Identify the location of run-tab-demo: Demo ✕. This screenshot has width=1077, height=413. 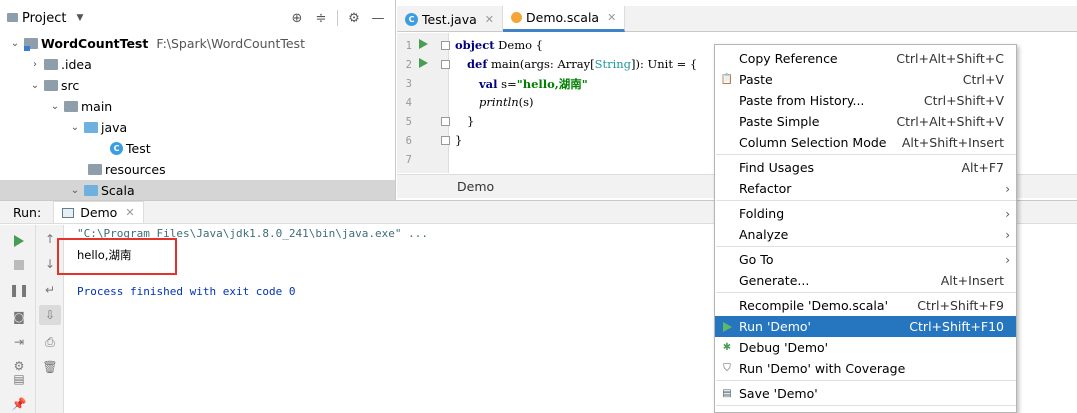
(98, 212).